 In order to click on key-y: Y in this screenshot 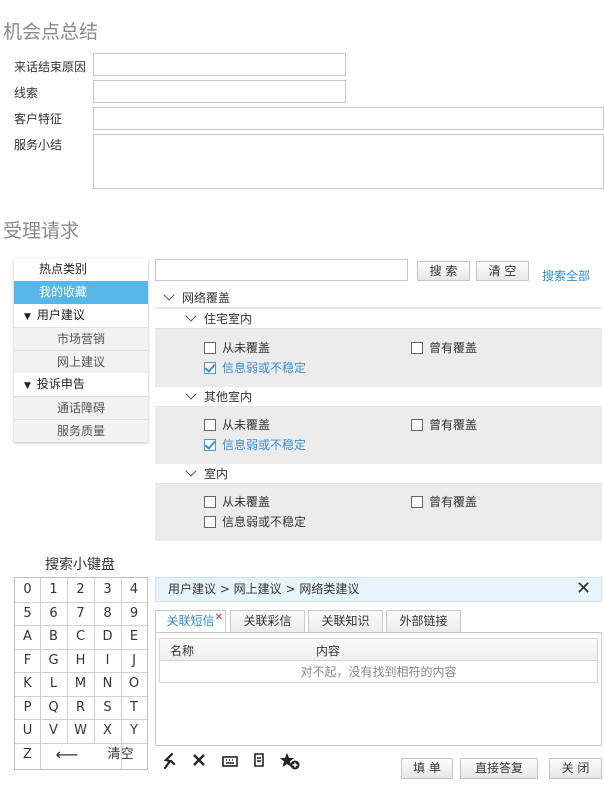, I will do `click(134, 731)`.